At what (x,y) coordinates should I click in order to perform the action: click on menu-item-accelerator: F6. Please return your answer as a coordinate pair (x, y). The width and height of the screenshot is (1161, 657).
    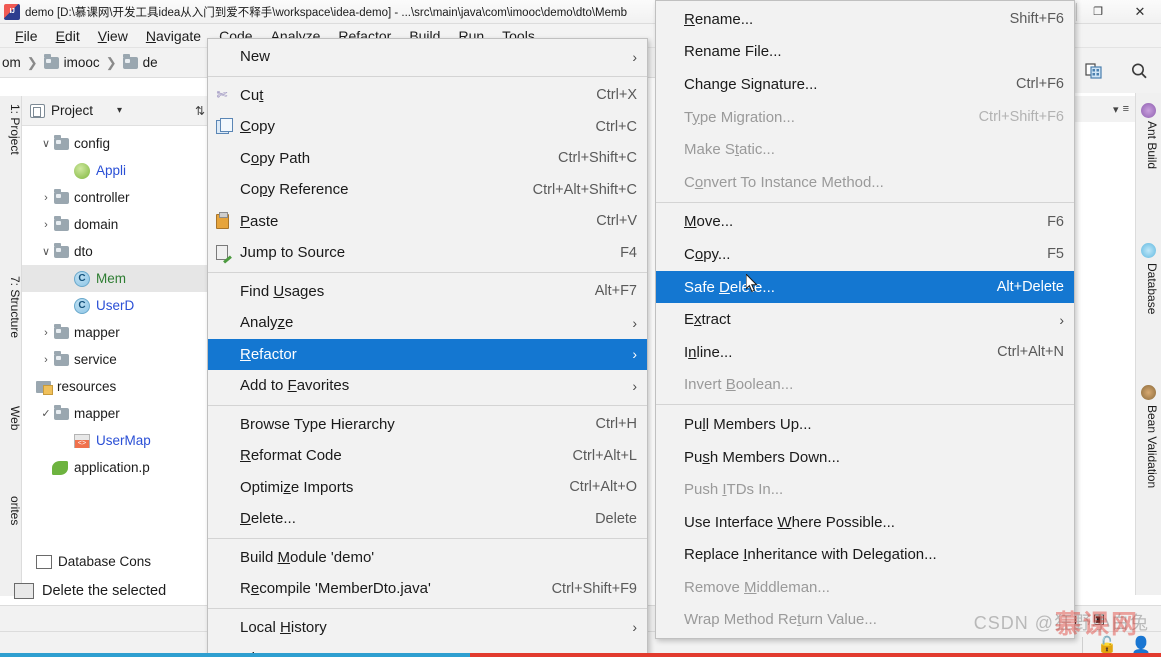
    Looking at the image, I should click on (1055, 221).